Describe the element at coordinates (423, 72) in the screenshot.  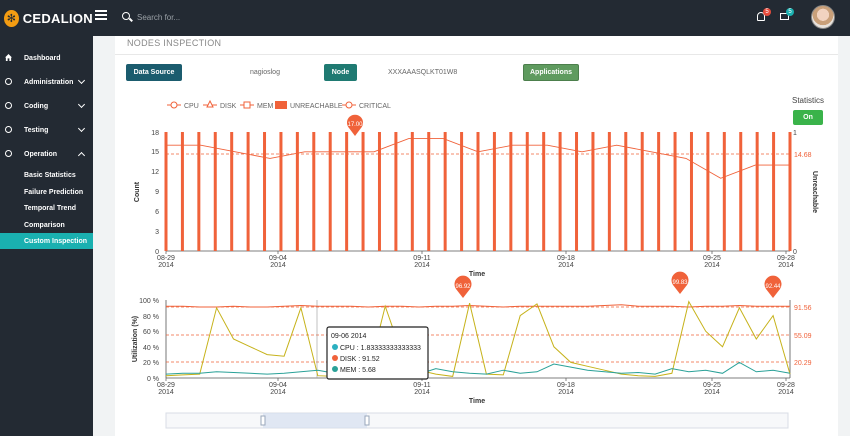
I see `node-value: XXXAAASQLKT01W8` at that location.